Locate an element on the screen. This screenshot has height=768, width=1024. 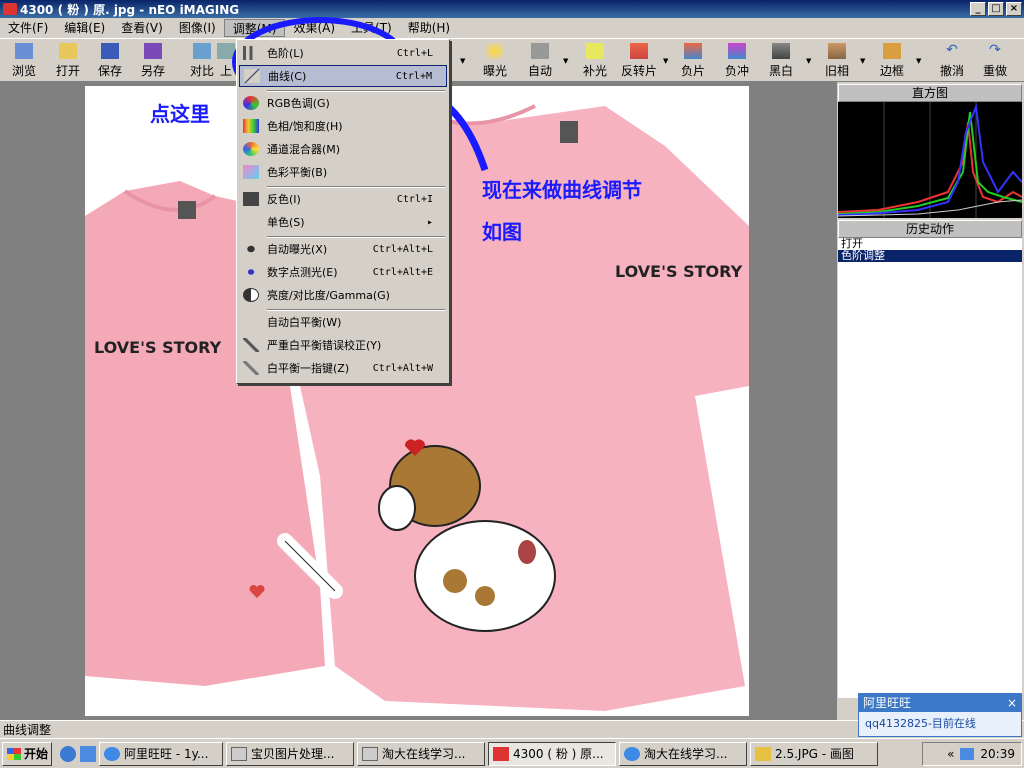
menu-item-auto-exposure: 自动曝光(X) Ctrl+Alt+L is located at coordinates (343, 249).